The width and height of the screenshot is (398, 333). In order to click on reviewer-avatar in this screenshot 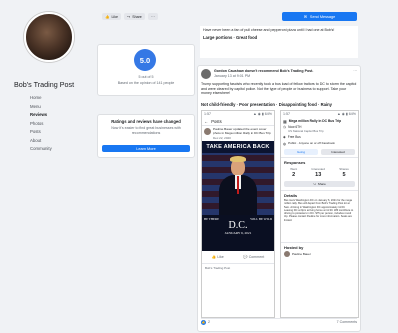, I will do `click(206, 74)`.